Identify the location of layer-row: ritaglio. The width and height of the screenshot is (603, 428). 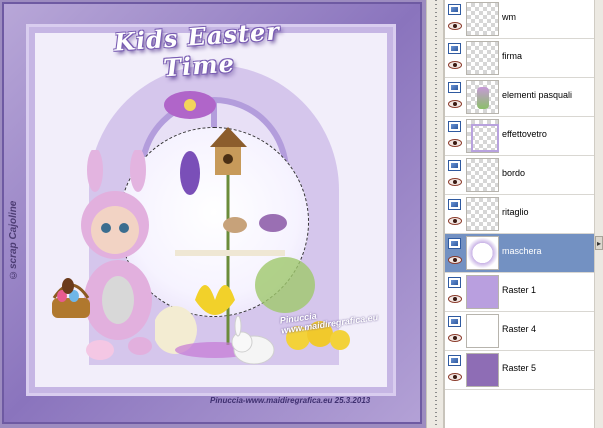
(520, 214).